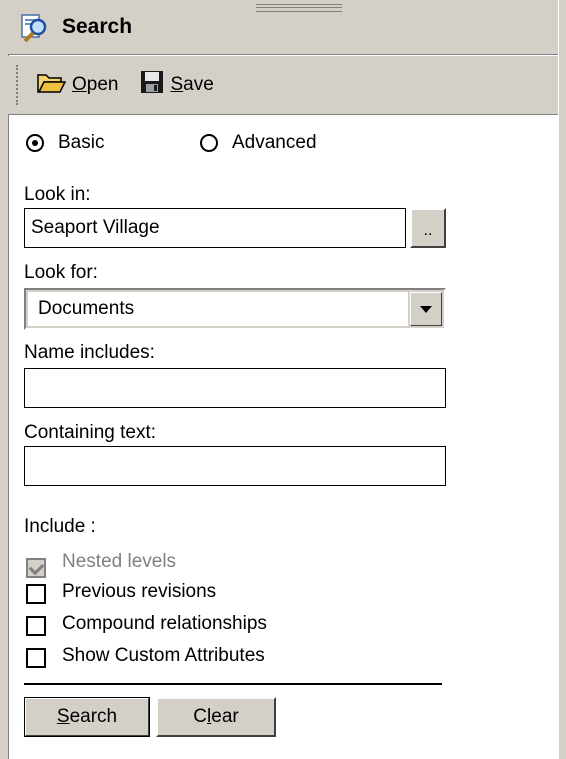 Image resolution: width=566 pixels, height=759 pixels. What do you see at coordinates (57, 194) in the screenshot?
I see `look-in-label: Look in:` at bounding box center [57, 194].